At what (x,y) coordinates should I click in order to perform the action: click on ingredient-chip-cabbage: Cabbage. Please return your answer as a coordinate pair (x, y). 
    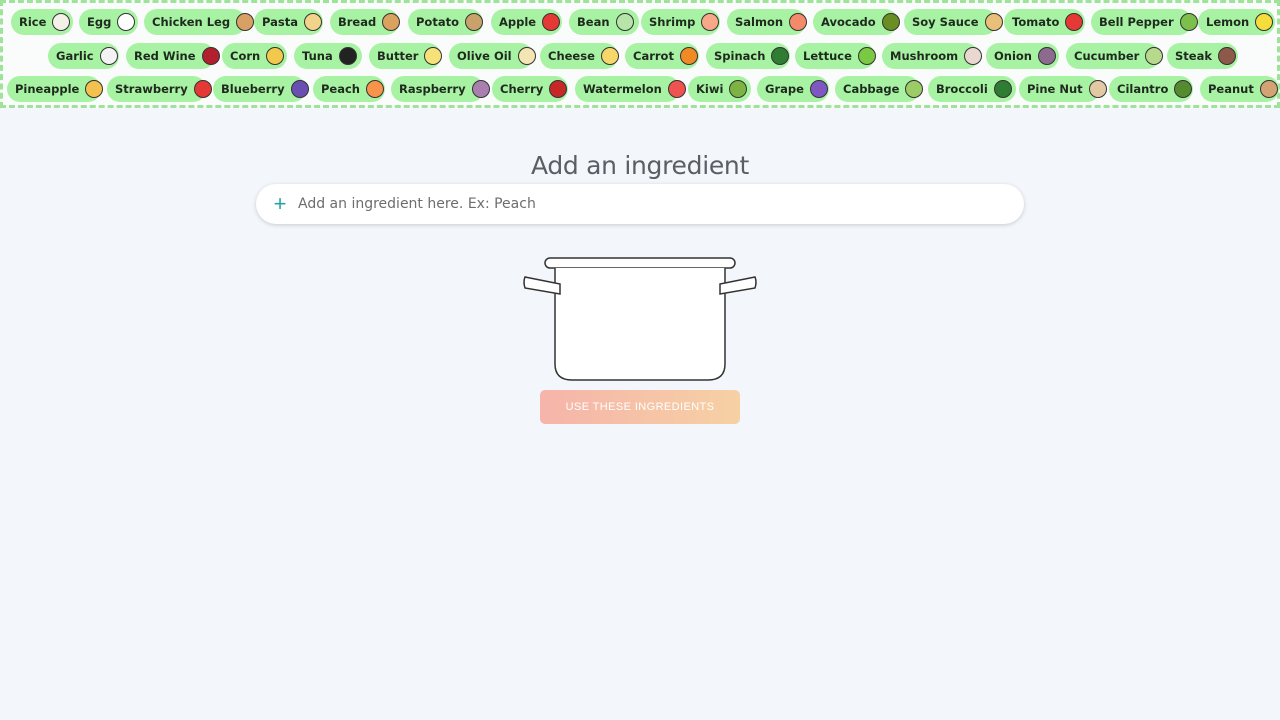
    Looking at the image, I should click on (879, 89).